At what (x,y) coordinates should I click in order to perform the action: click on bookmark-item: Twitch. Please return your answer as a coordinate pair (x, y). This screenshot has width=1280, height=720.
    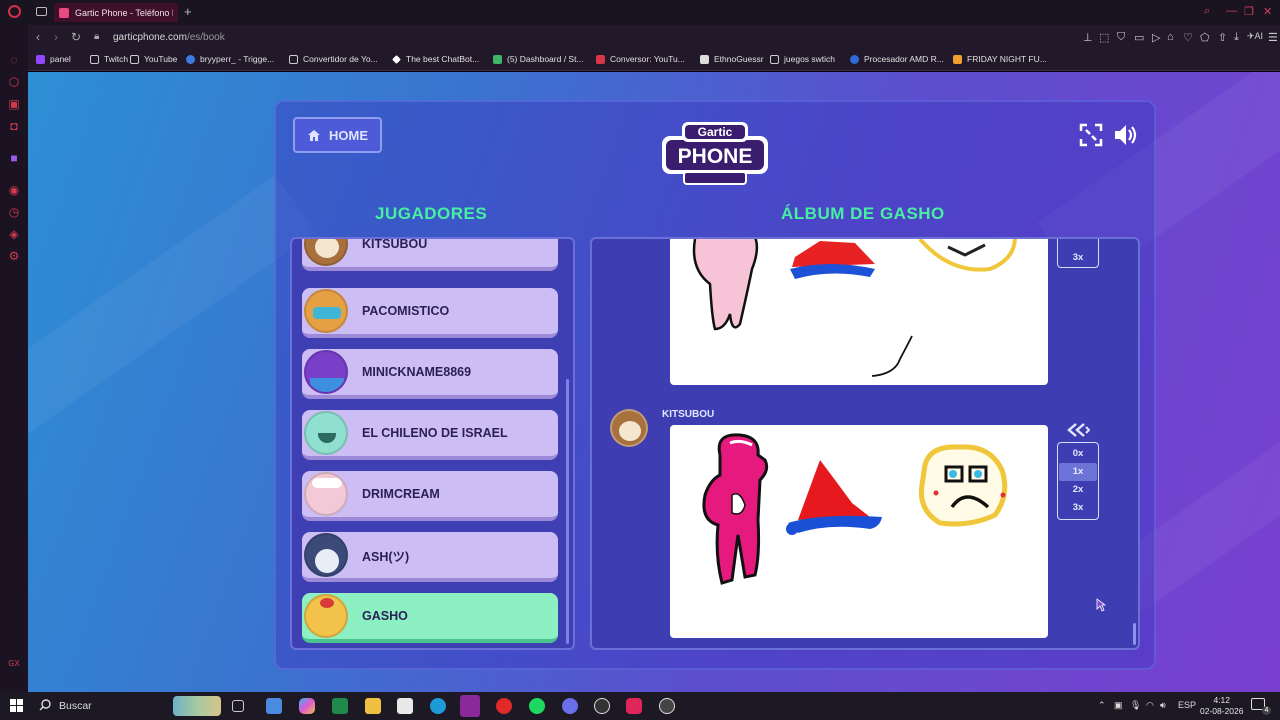
    Looking at the image, I should click on (109, 59).